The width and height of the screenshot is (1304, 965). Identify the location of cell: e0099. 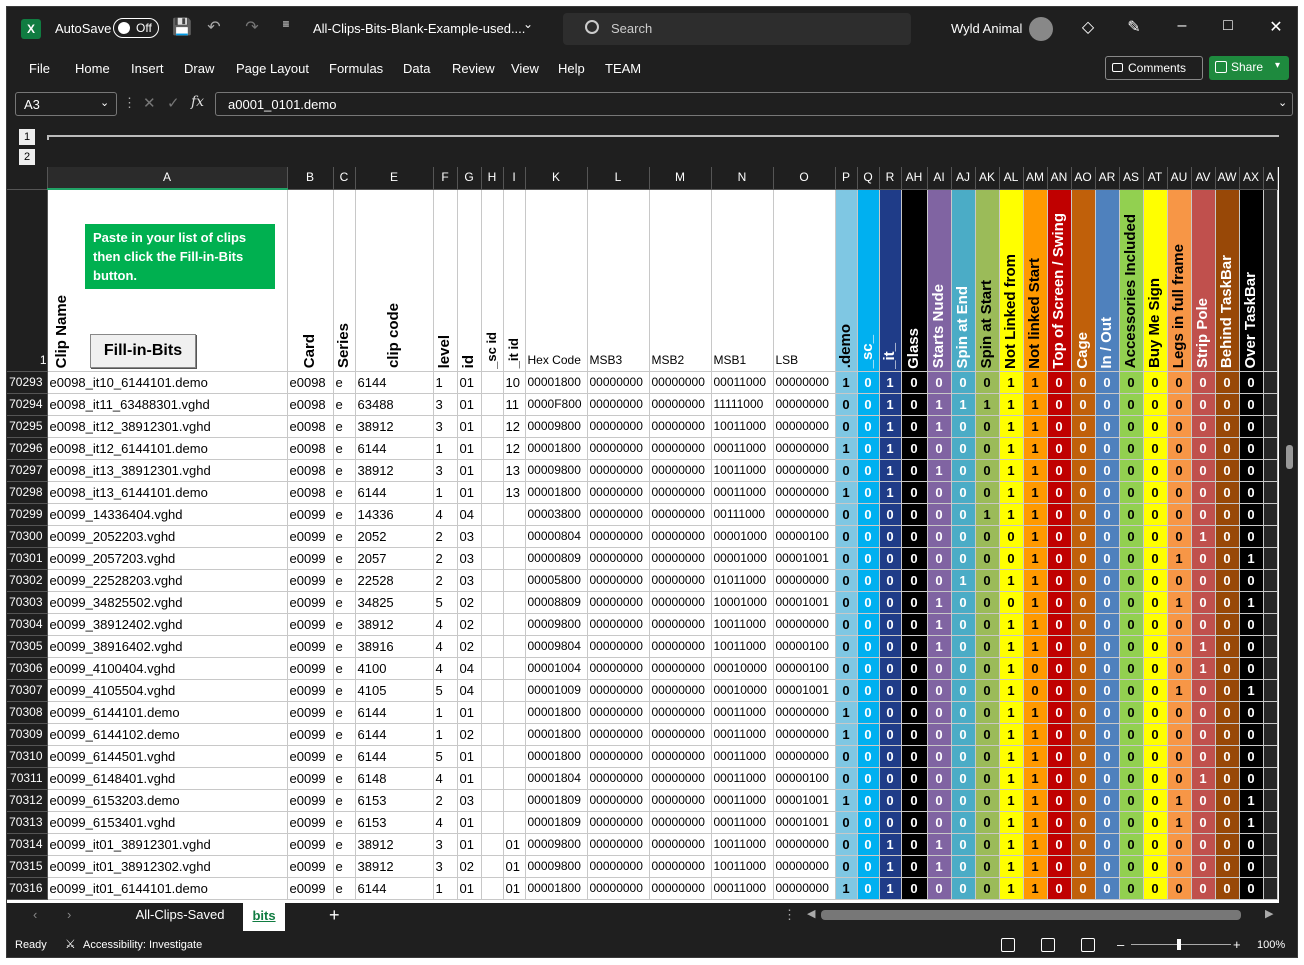
(310, 690).